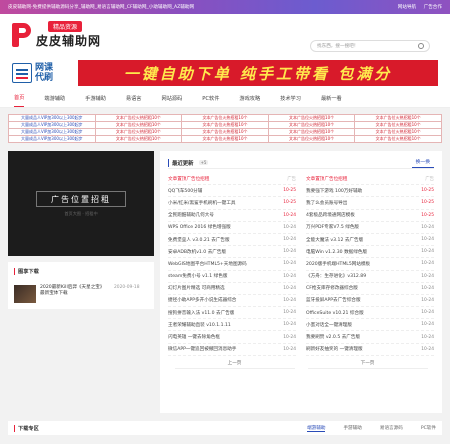 This screenshot has height=444, width=450. I want to click on list-item: 我要强下游戏 100万好辅助 10-25, so click(370, 191).